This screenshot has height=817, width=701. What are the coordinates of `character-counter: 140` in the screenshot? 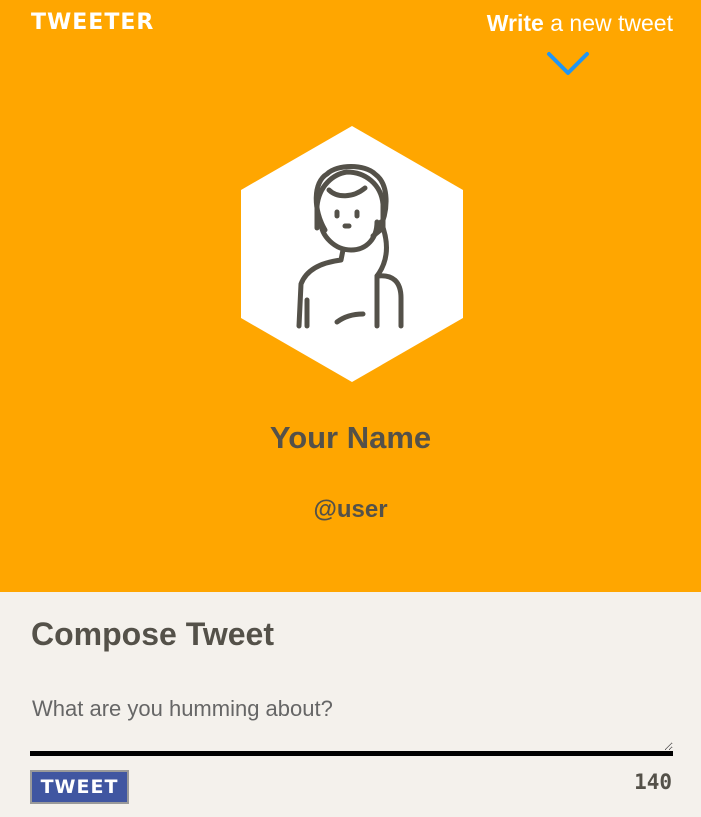 It's located at (653, 782).